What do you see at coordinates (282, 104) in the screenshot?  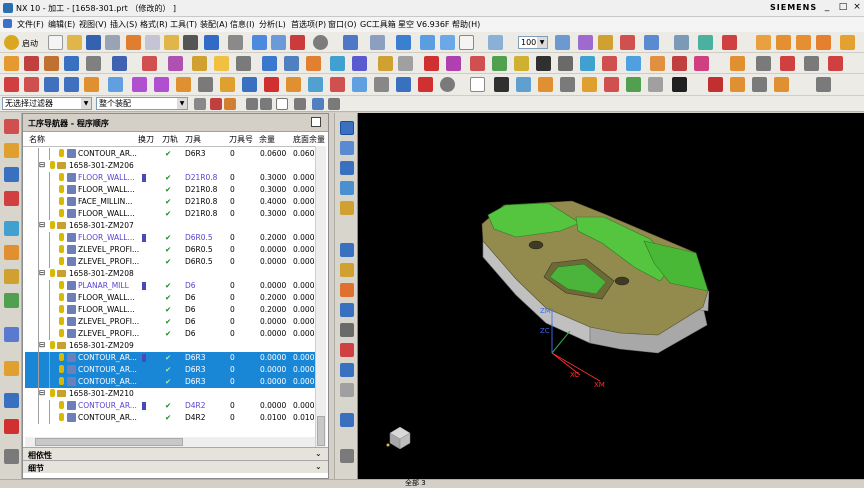 I see `snap-grid-icon` at bounding box center [282, 104].